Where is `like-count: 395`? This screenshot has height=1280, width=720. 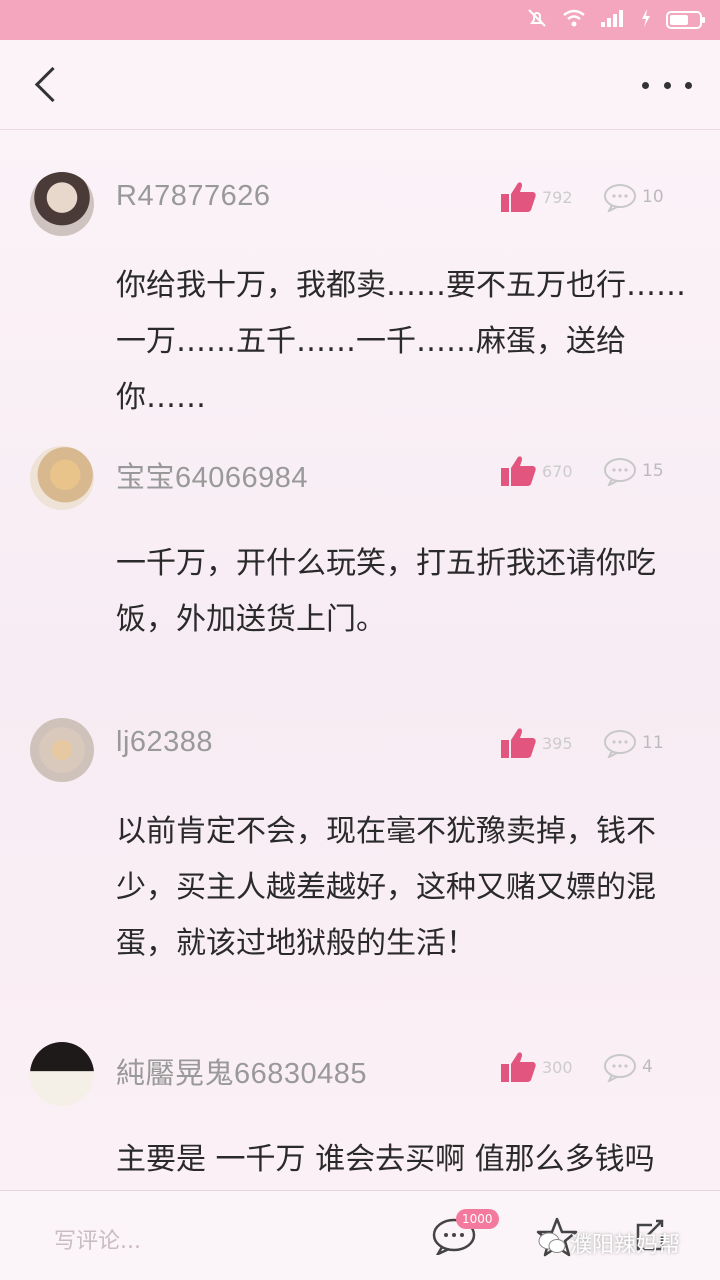 like-count: 395 is located at coordinates (557, 743).